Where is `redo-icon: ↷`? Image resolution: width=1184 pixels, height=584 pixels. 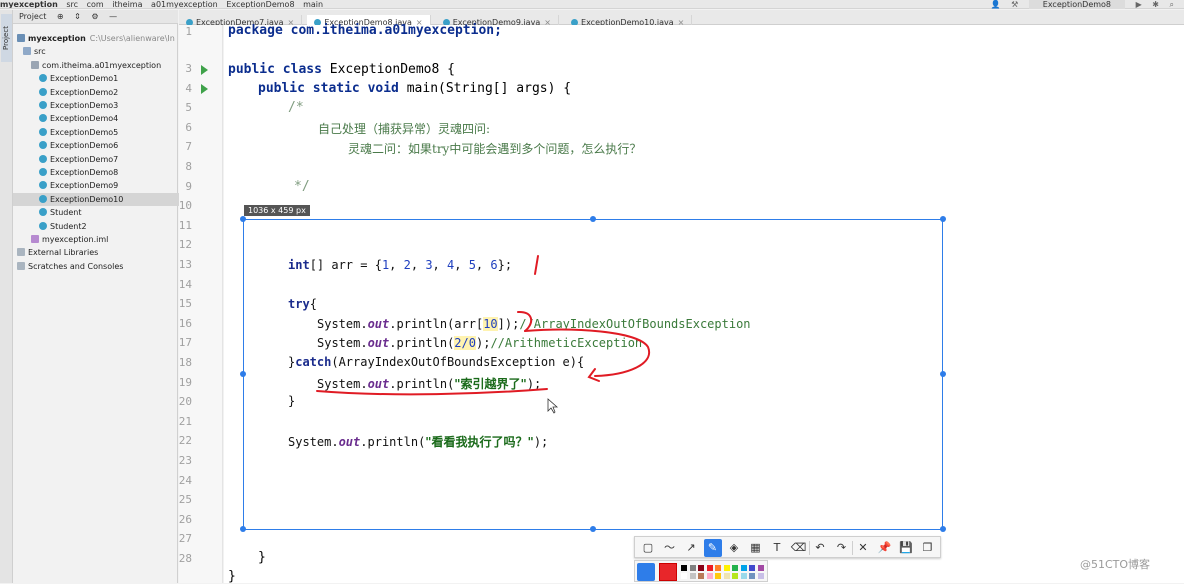 redo-icon: ↷ is located at coordinates (842, 548).